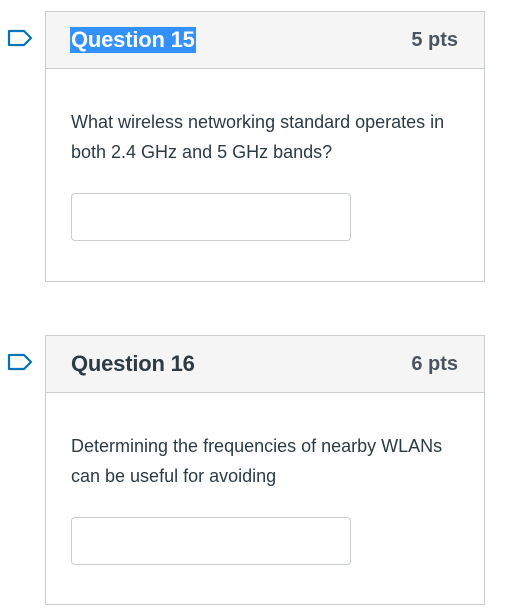 Image resolution: width=517 pixels, height=614 pixels. Describe the element at coordinates (133, 363) in the screenshot. I see `question-title: Question 16` at that location.